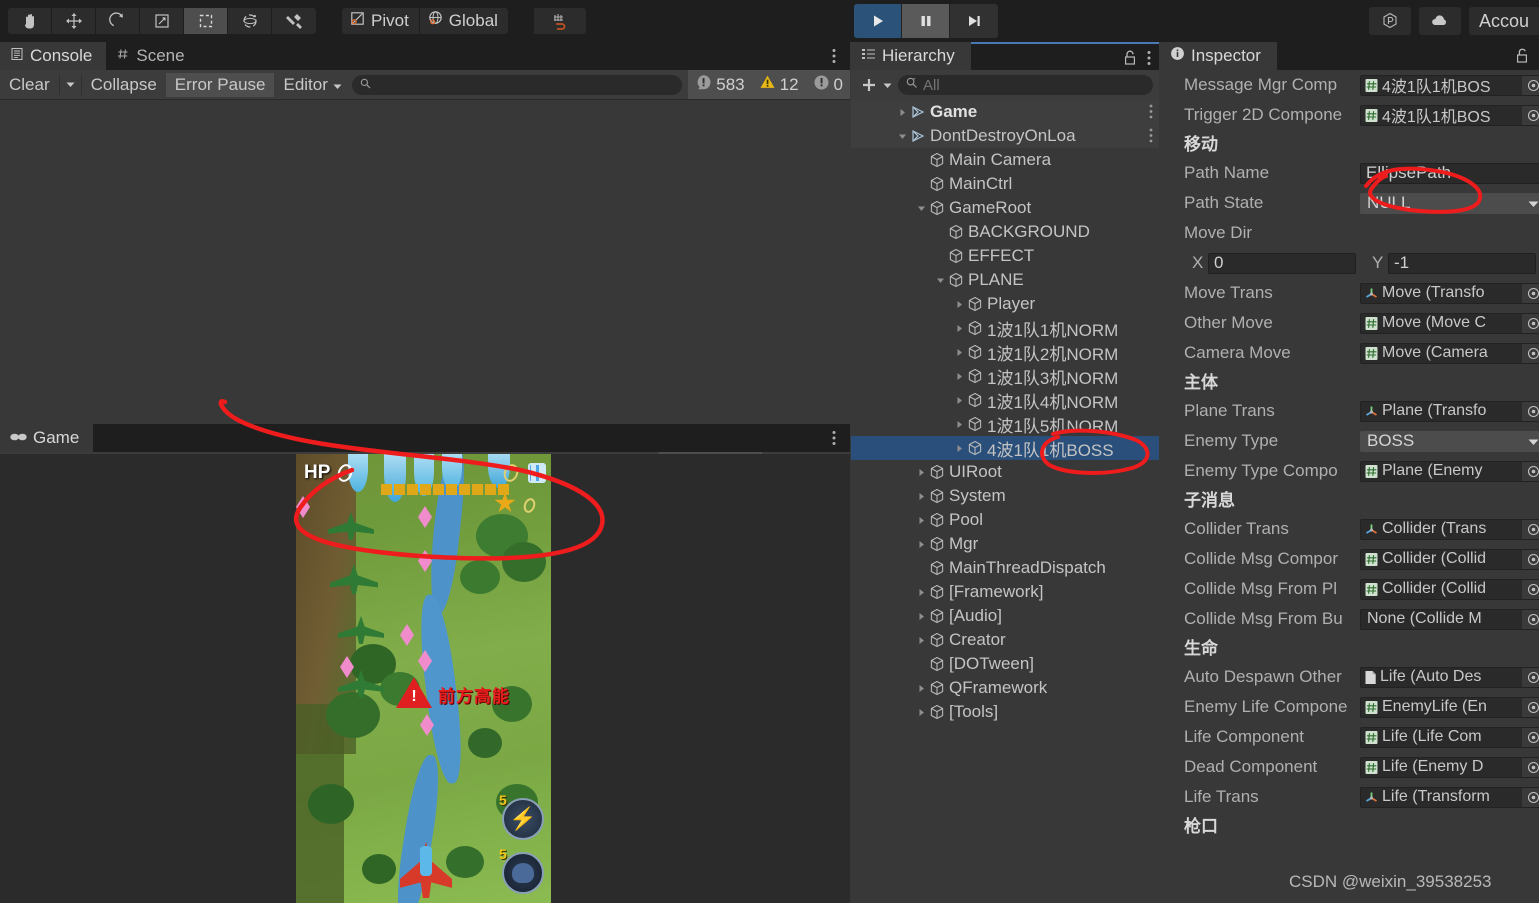 Image resolution: width=1539 pixels, height=903 pixels. What do you see at coordinates (118, 21) in the screenshot?
I see `rotate-tool-button` at bounding box center [118, 21].